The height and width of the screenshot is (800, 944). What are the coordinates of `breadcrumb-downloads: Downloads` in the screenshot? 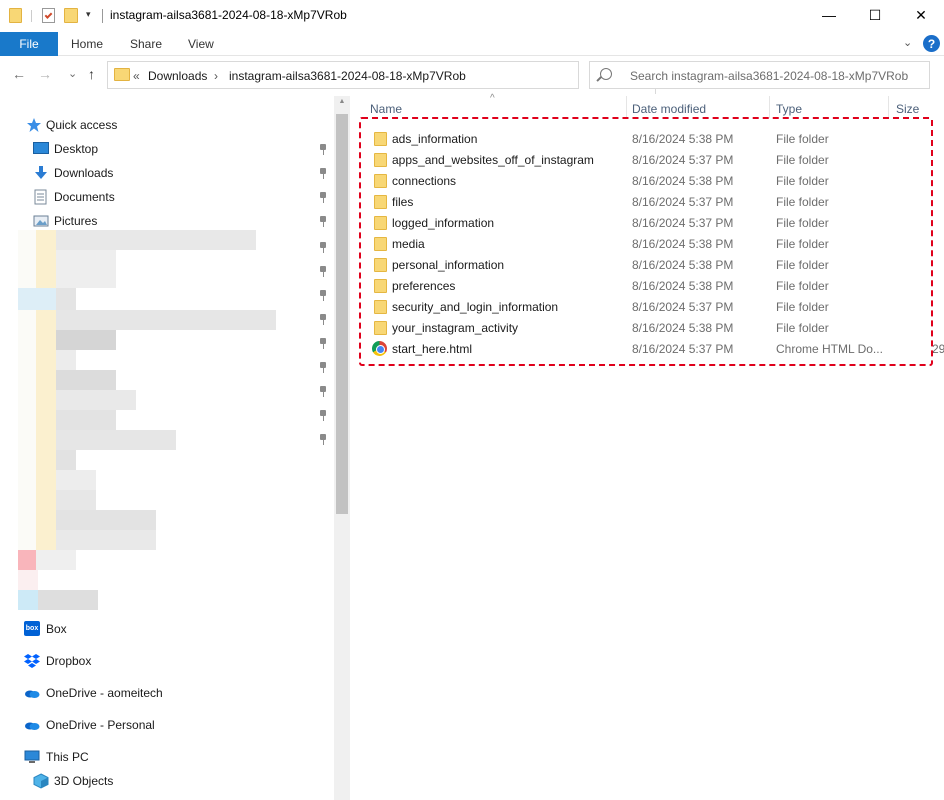 It's located at (177, 76).